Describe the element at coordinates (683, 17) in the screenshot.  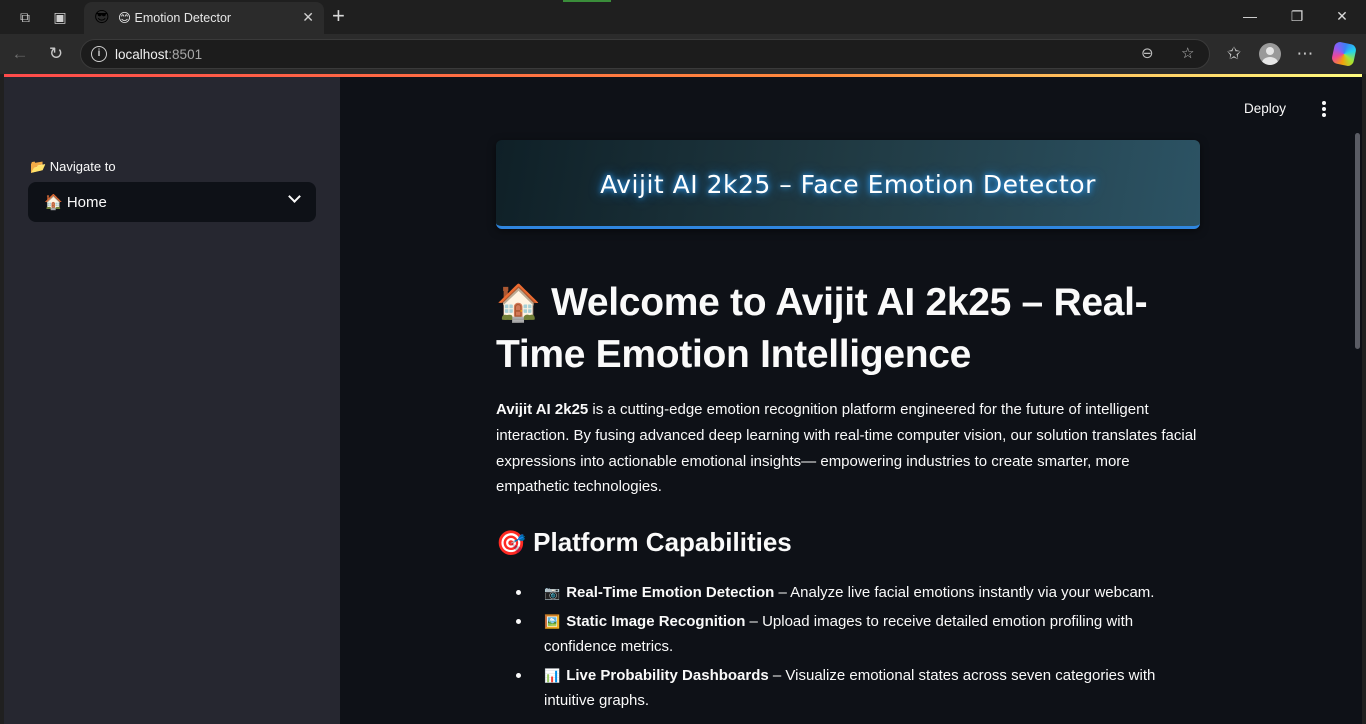
I see `browser-titlebar: ⧉ ▣ 😎 😊 Emotion Detector ✕ + — ❐ ✕` at that location.